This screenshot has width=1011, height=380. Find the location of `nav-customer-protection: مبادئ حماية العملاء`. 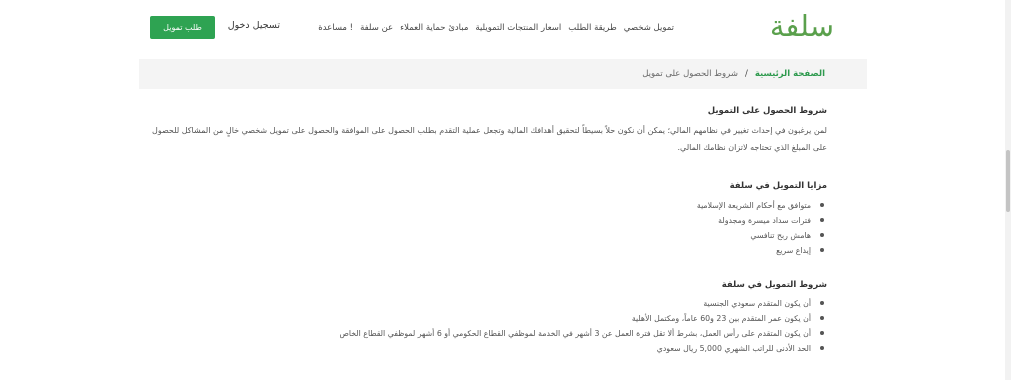

nav-customer-protection: مبادئ حماية العملاء is located at coordinates (434, 28).